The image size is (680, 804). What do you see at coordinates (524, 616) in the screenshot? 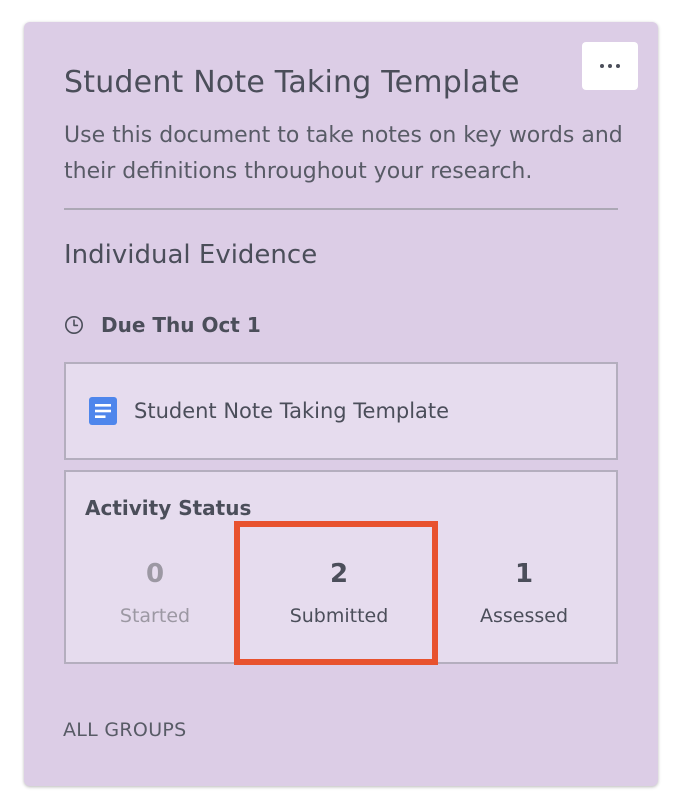
I see `stat-label: Assessed` at bounding box center [524, 616].